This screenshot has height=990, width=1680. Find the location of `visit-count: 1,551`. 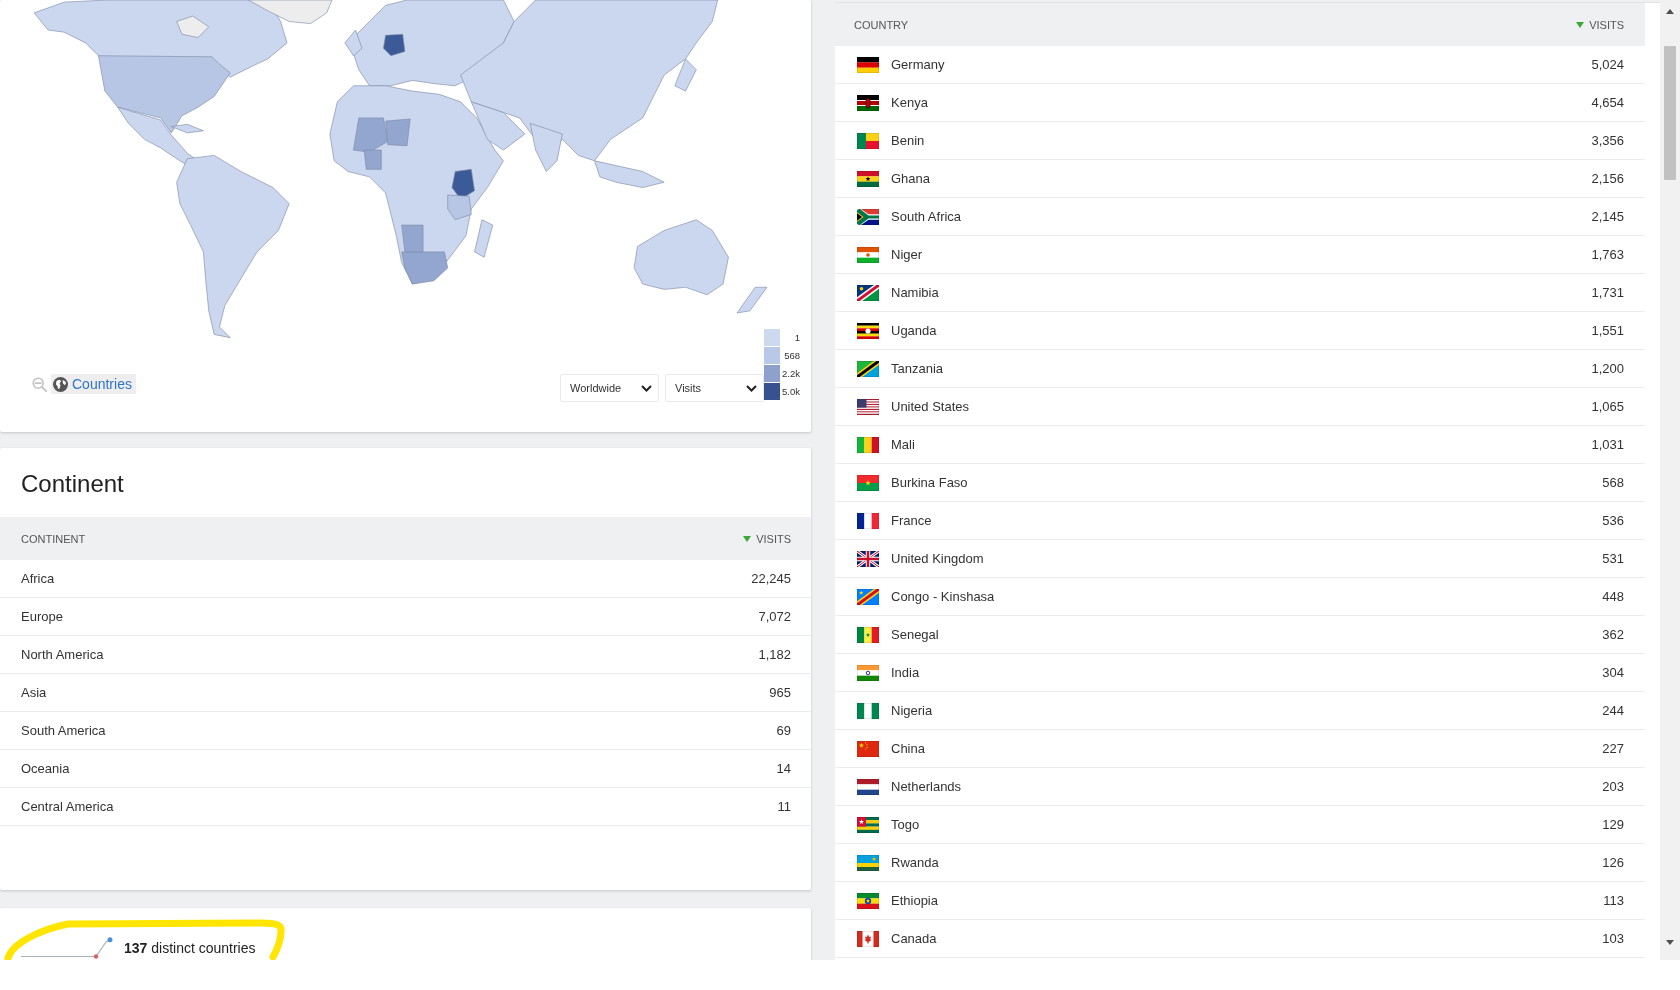

visit-count: 1,551 is located at coordinates (1607, 330).